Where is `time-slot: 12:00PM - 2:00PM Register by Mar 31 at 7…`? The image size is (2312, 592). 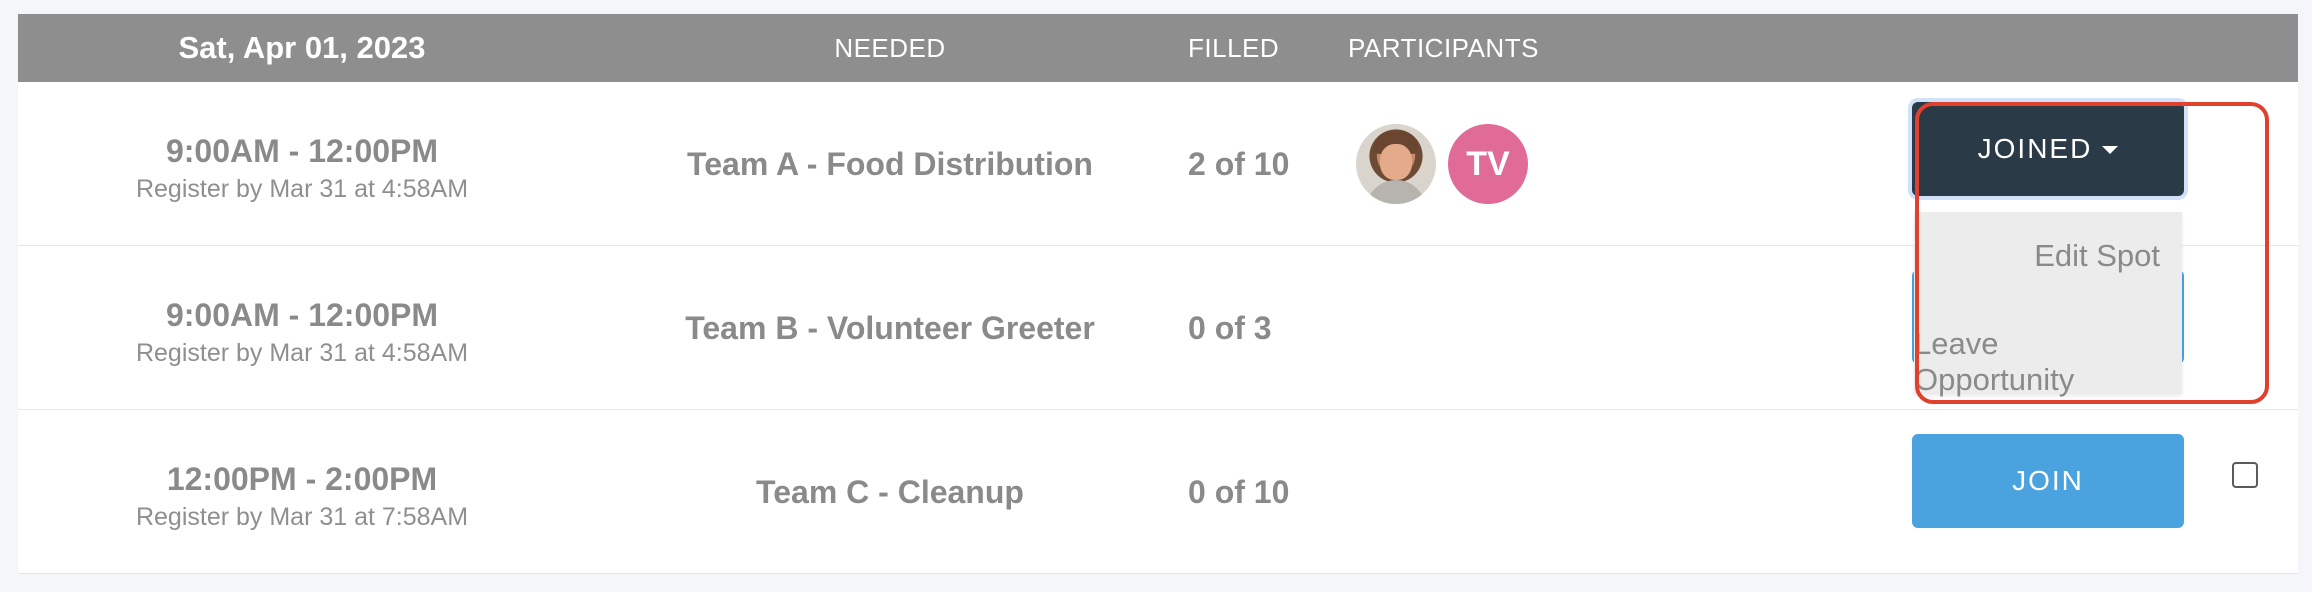
time-slot: 12:00PM - 2:00PM Register by Mar 31 at 7… is located at coordinates (302, 497).